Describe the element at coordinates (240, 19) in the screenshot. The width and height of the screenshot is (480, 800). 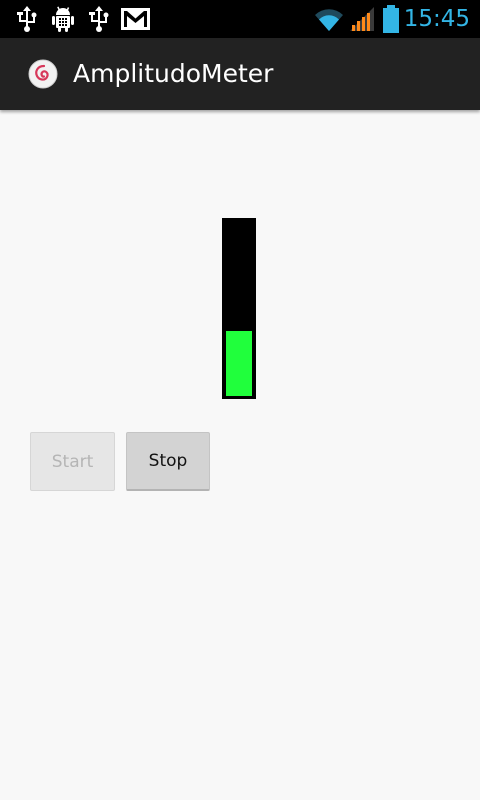
I see `status-bar: 15:45` at that location.